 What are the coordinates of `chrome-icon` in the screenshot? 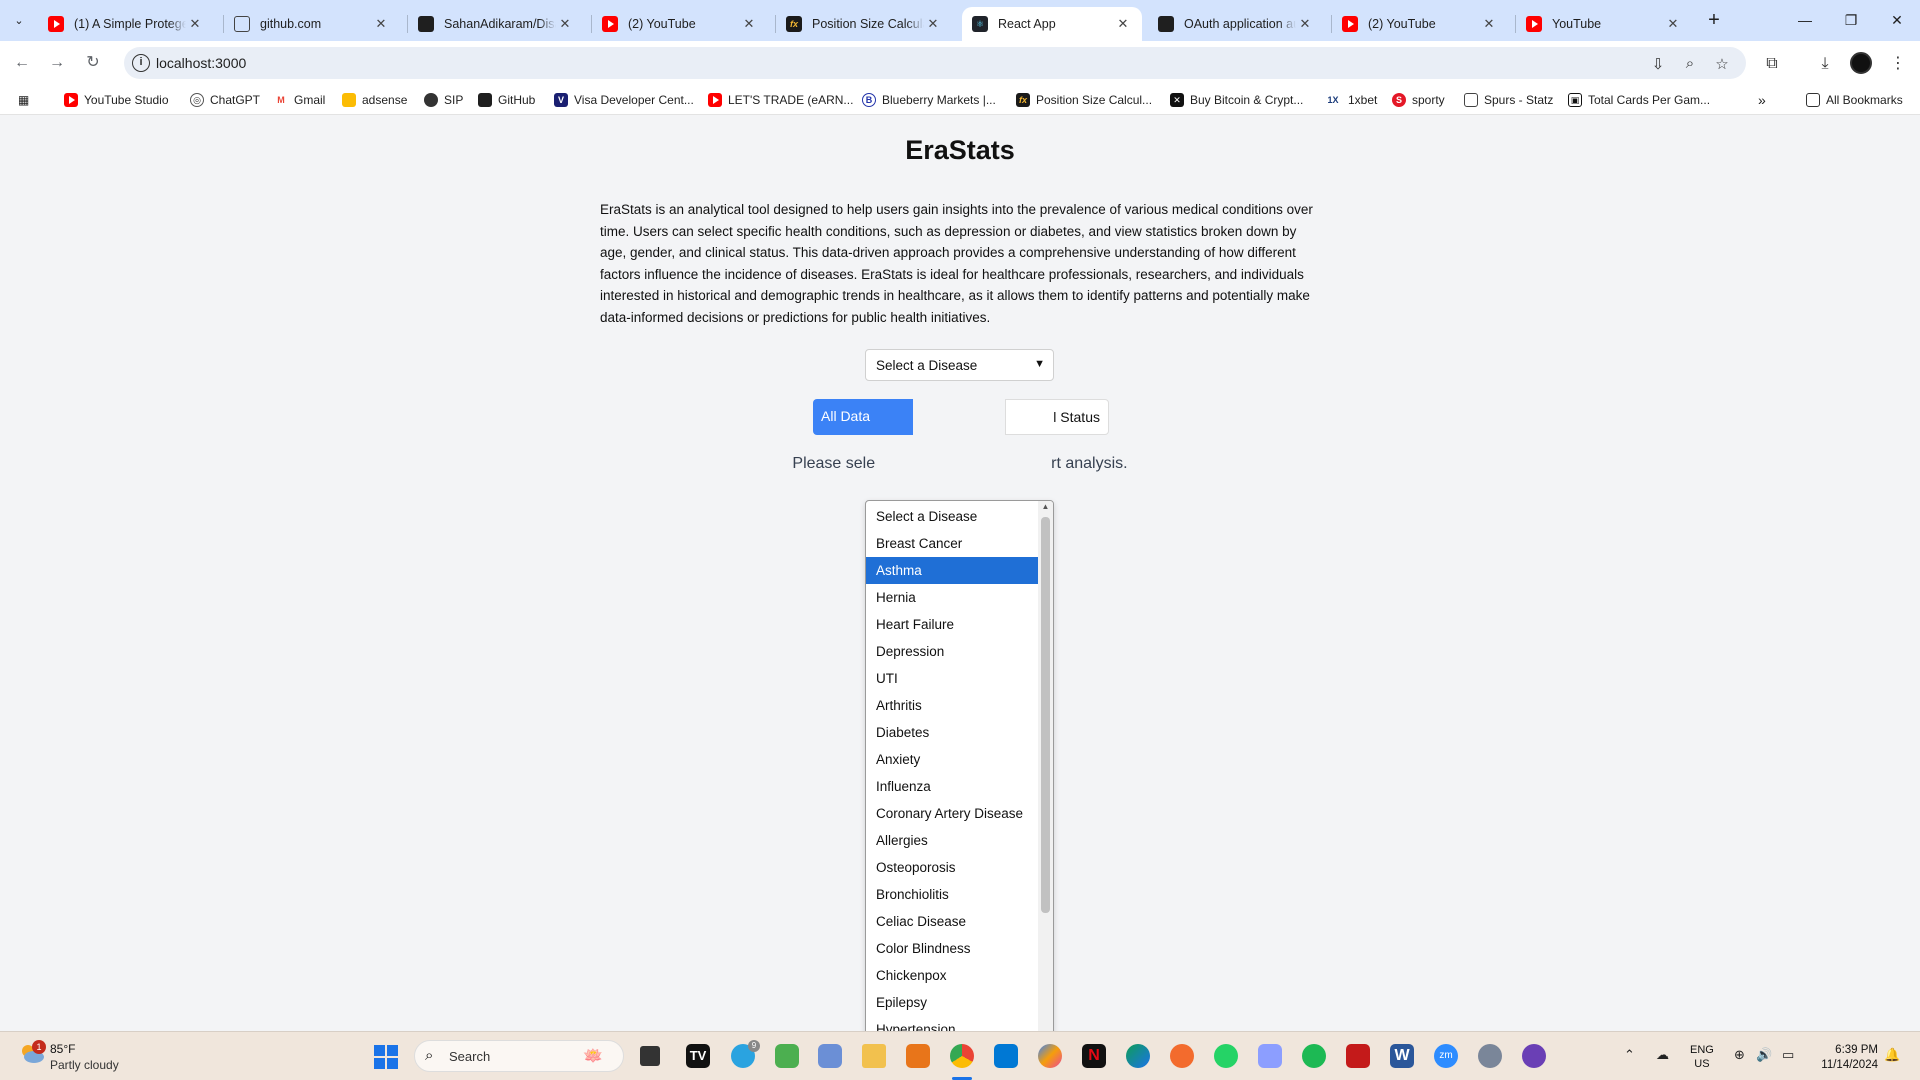 It's located at (962, 1056).